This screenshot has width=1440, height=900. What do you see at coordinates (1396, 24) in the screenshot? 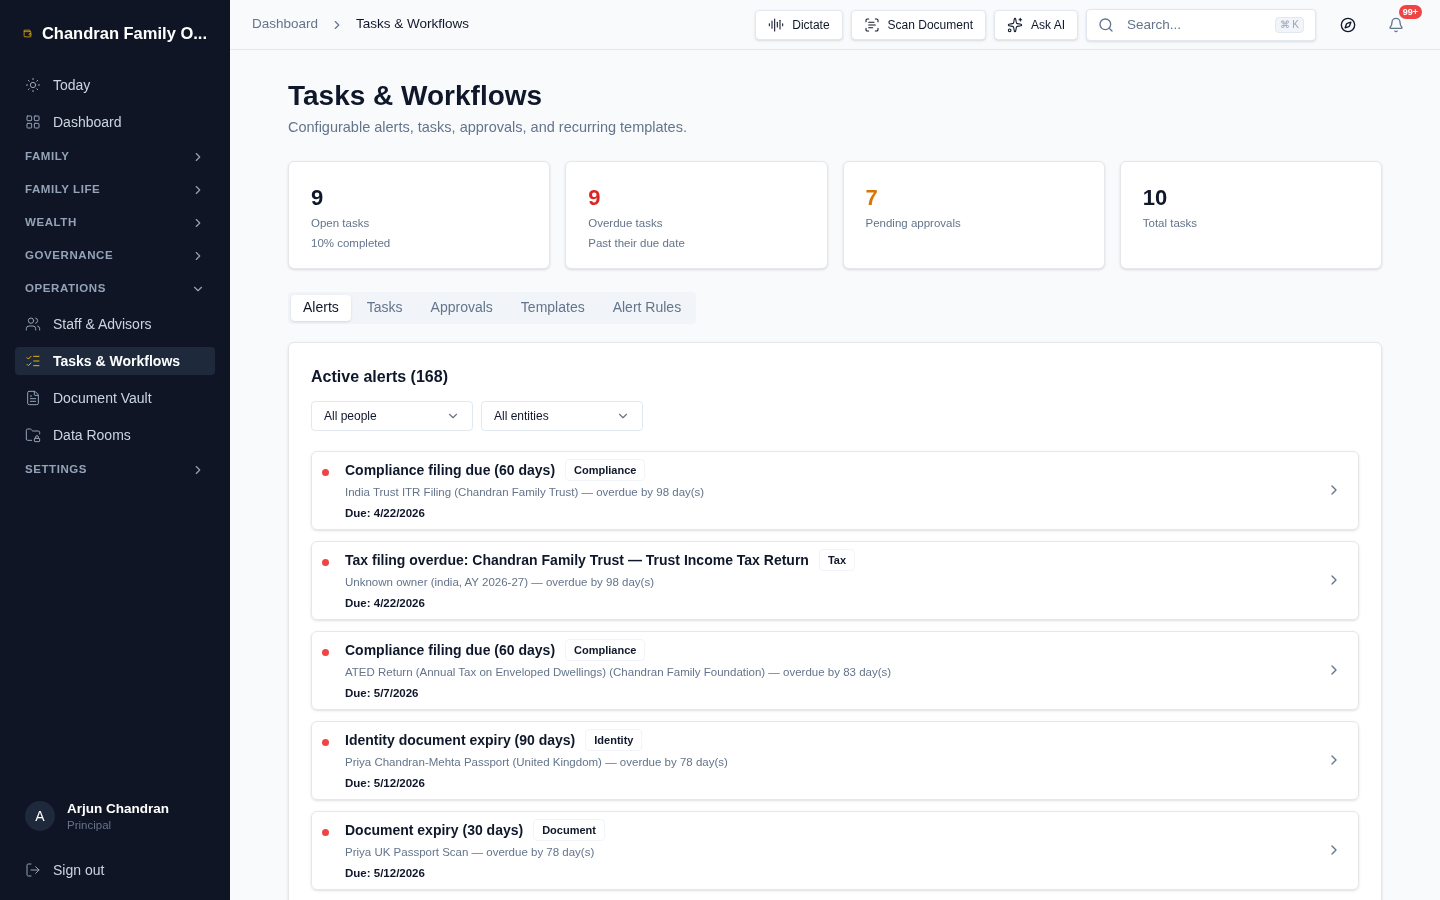
I see `bell-icon` at bounding box center [1396, 24].